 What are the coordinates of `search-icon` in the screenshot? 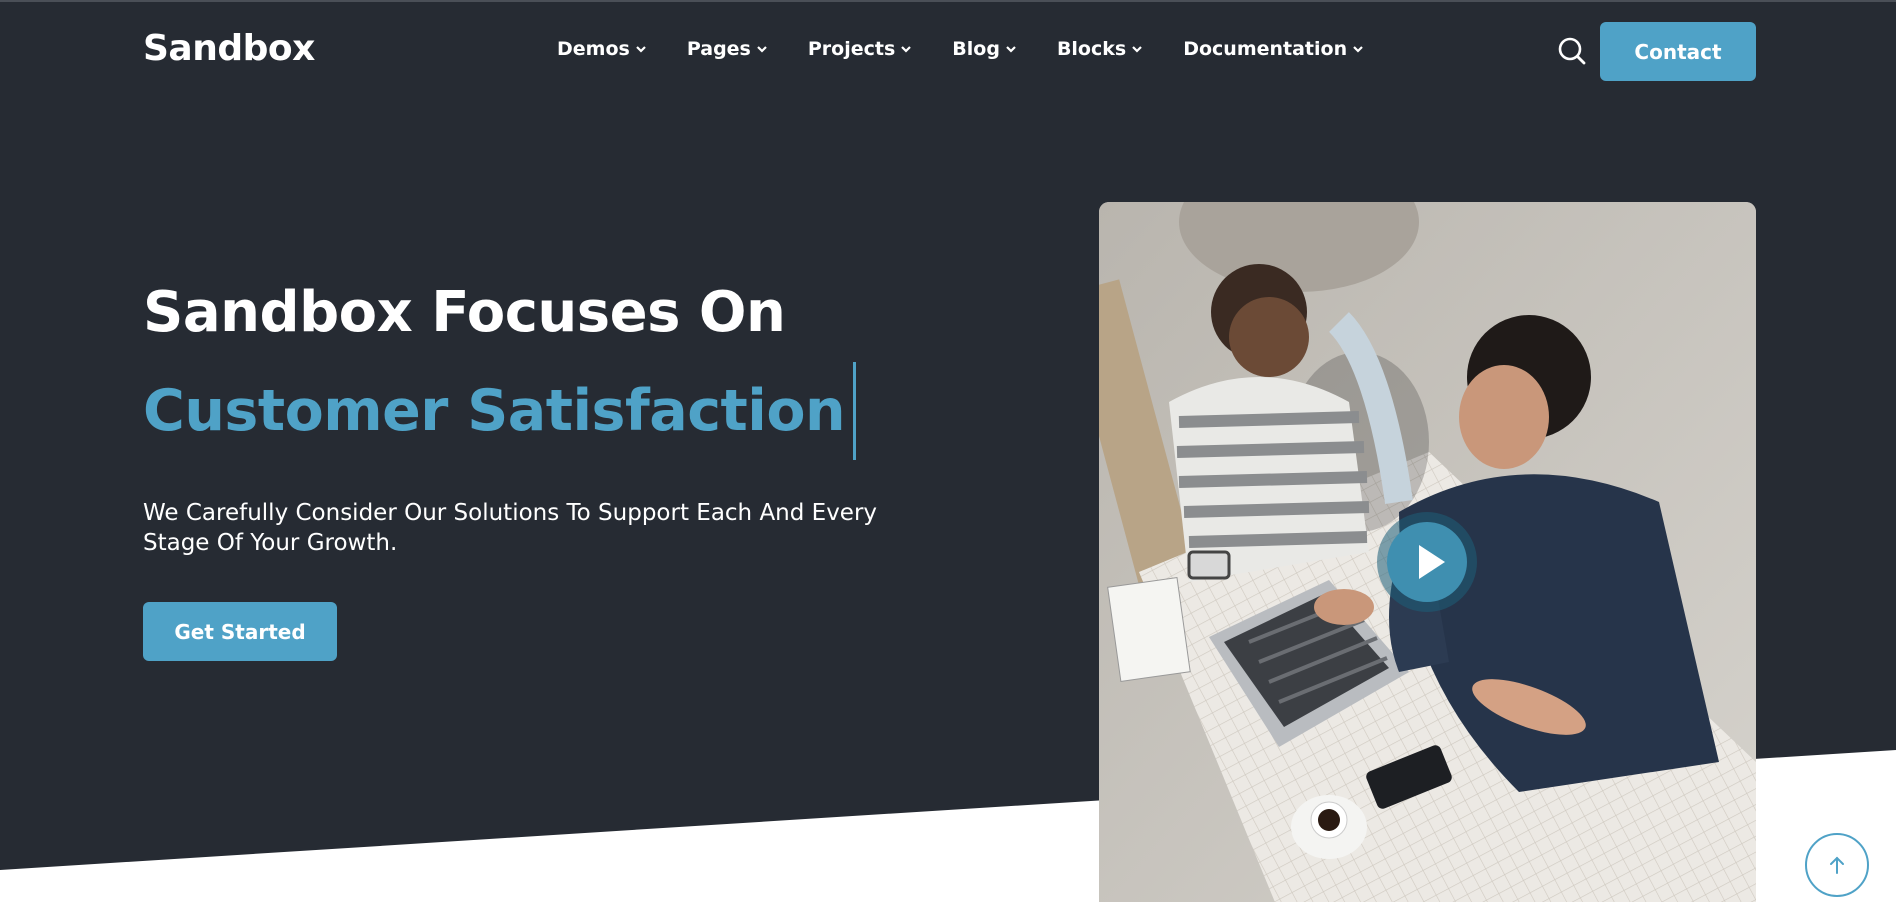 It's located at (1572, 51).